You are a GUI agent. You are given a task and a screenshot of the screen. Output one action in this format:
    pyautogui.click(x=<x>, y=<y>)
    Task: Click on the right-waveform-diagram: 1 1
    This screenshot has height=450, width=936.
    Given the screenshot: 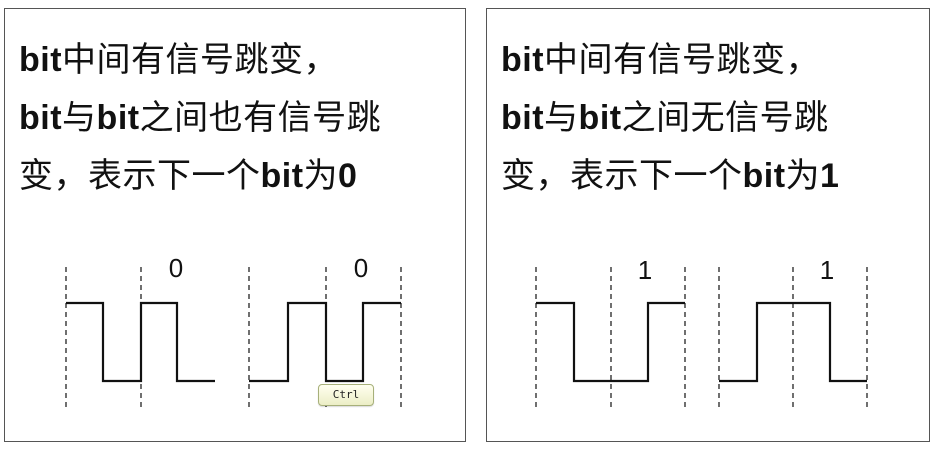 What is the action you would take?
    pyautogui.click(x=701, y=333)
    